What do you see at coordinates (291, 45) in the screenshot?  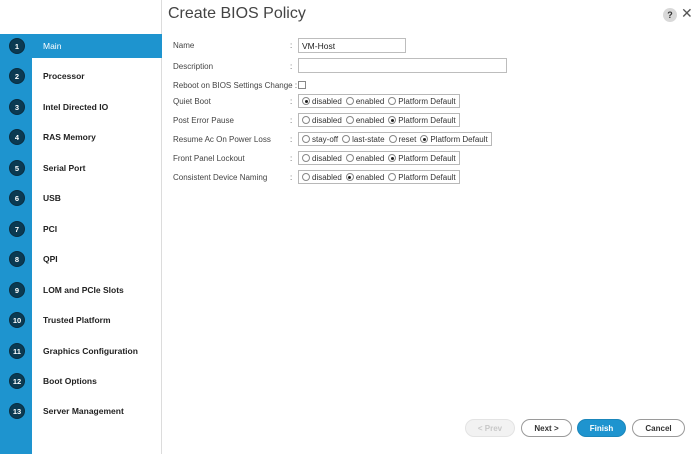 I see `name-colon: :` at bounding box center [291, 45].